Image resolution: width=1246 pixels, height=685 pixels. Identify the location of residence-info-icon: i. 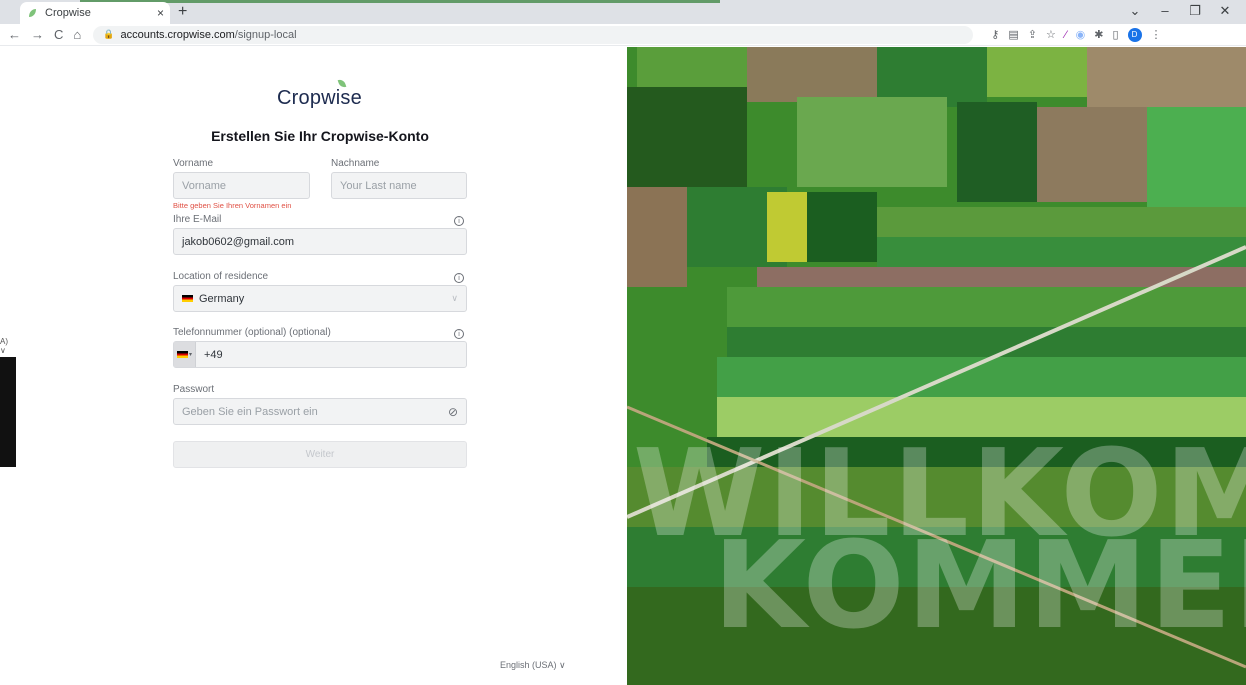
(459, 278).